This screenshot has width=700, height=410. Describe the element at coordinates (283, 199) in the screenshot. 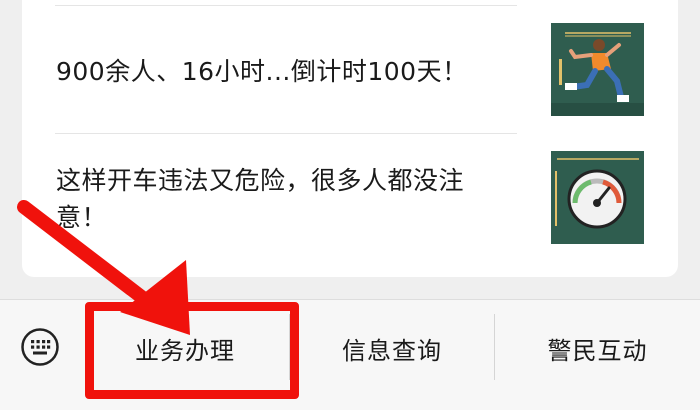

I see `article-title: 这样开车违法又危险，很多人都没注意！` at that location.